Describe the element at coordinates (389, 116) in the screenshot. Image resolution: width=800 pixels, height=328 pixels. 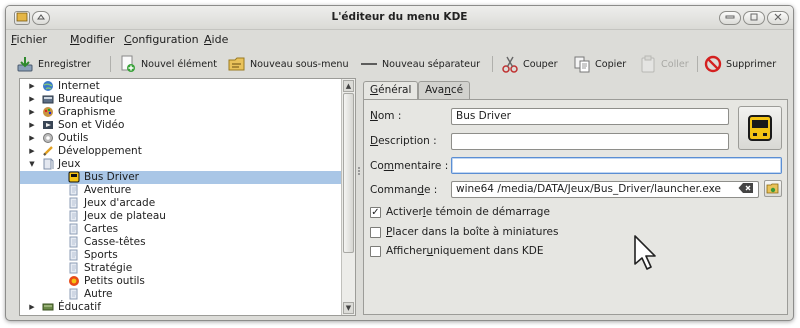
I see `label-text: om :` at that location.